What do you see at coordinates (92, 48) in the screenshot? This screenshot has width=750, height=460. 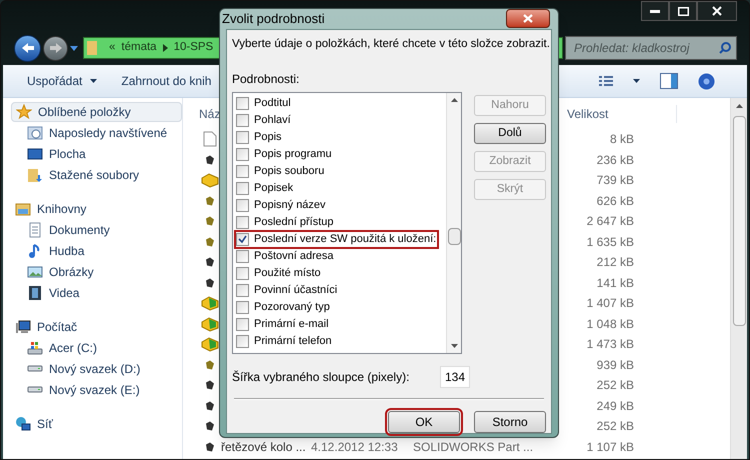 I see `folder-icon` at bounding box center [92, 48].